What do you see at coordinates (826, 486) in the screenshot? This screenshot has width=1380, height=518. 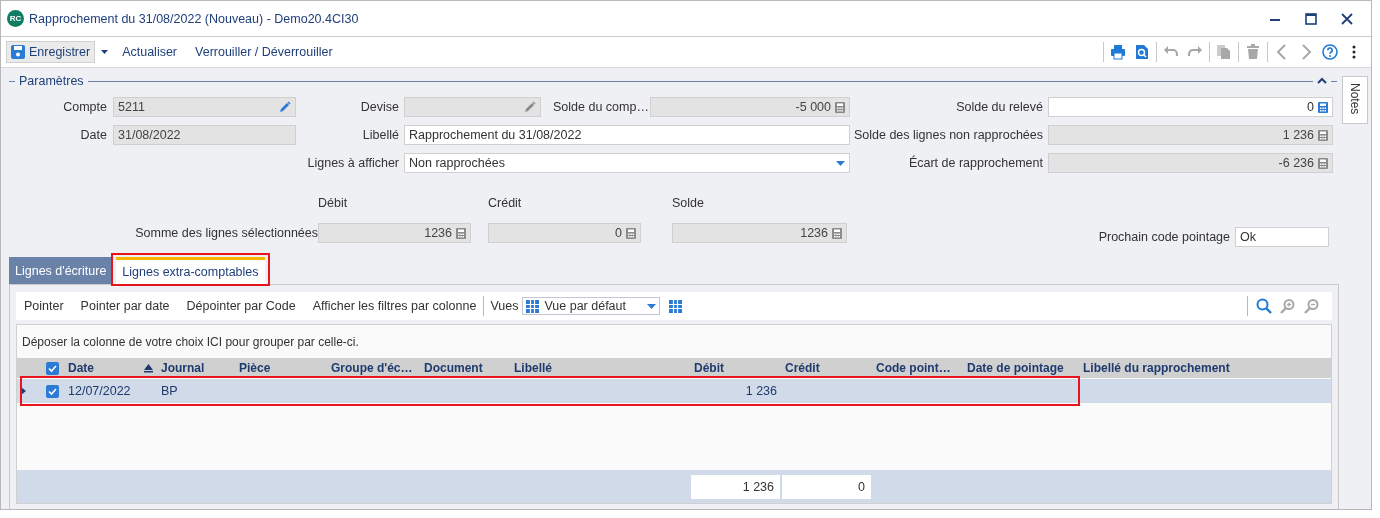 I see `summary-field: 0` at bounding box center [826, 486].